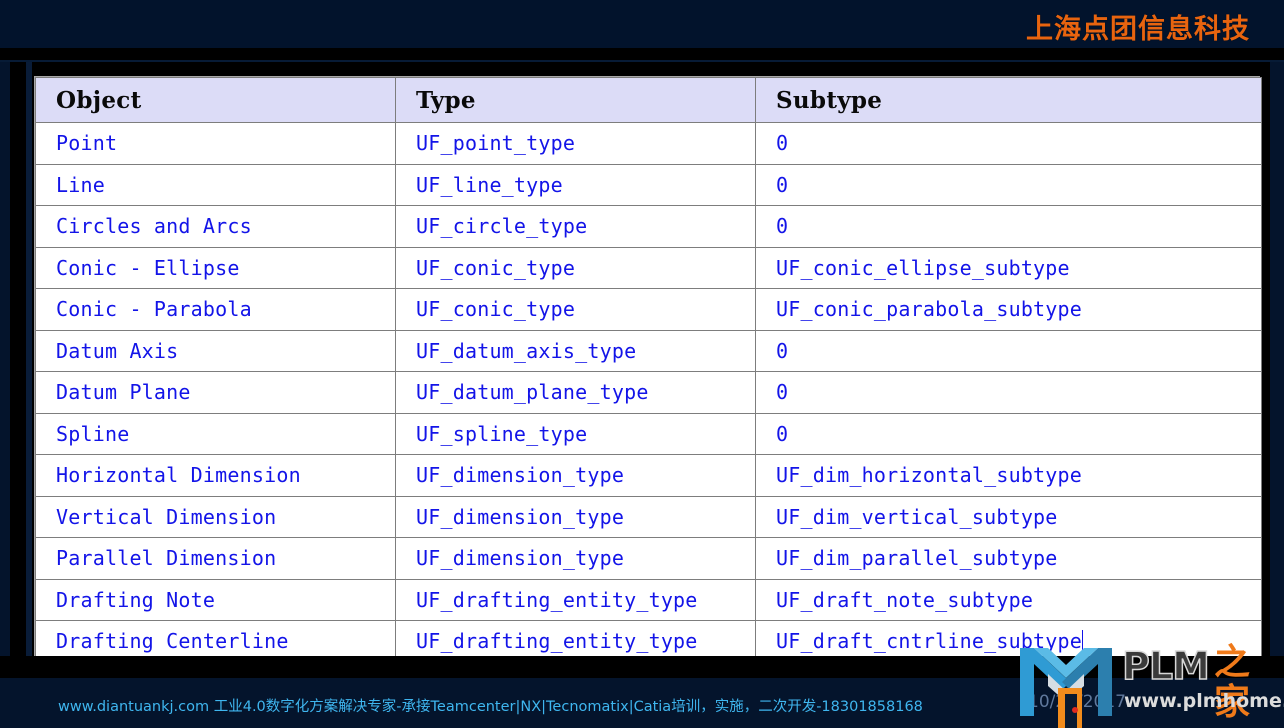 The width and height of the screenshot is (1284, 728). Describe the element at coordinates (215, 433) in the screenshot. I see `cell-object: Spline` at that location.